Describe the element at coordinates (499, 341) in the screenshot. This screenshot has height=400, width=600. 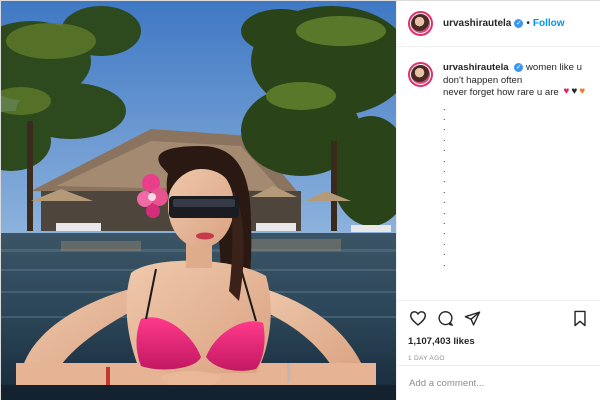
I see `likes-count: 1,107,403 likes` at that location.